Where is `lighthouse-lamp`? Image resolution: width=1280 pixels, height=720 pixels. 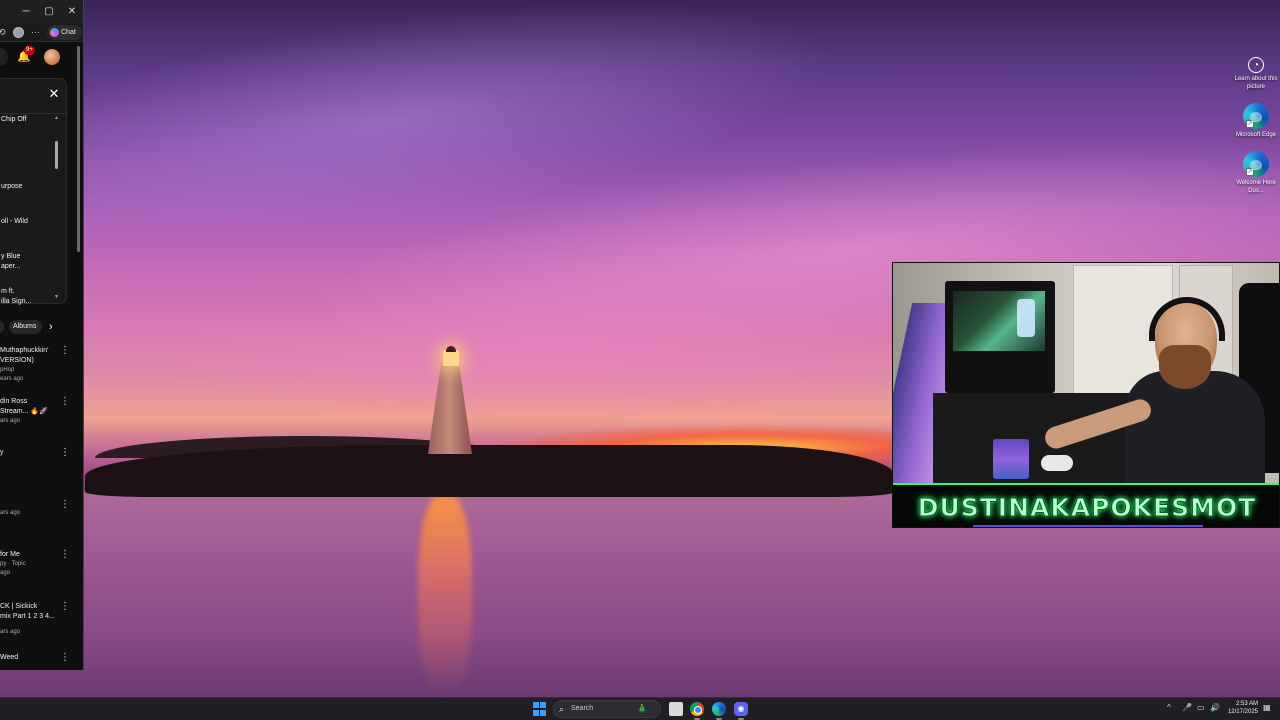 lighthouse-lamp is located at coordinates (451, 358).